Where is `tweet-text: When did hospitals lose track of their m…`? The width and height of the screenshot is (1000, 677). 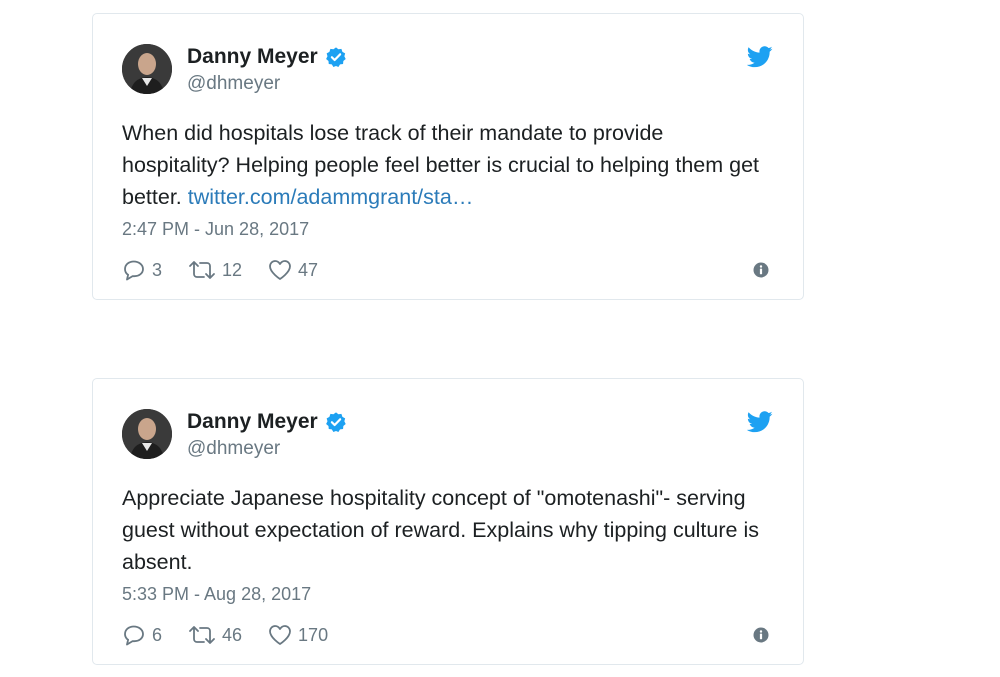 tweet-text: When did hospitals lose track of their m… is located at coordinates (447, 165).